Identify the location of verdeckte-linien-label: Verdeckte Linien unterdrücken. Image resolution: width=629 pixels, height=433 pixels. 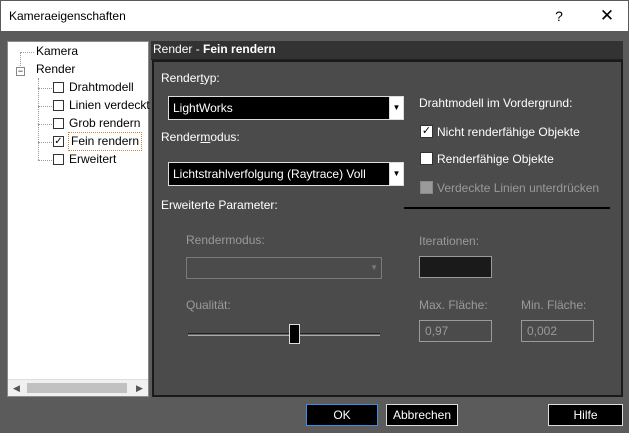
(518, 188).